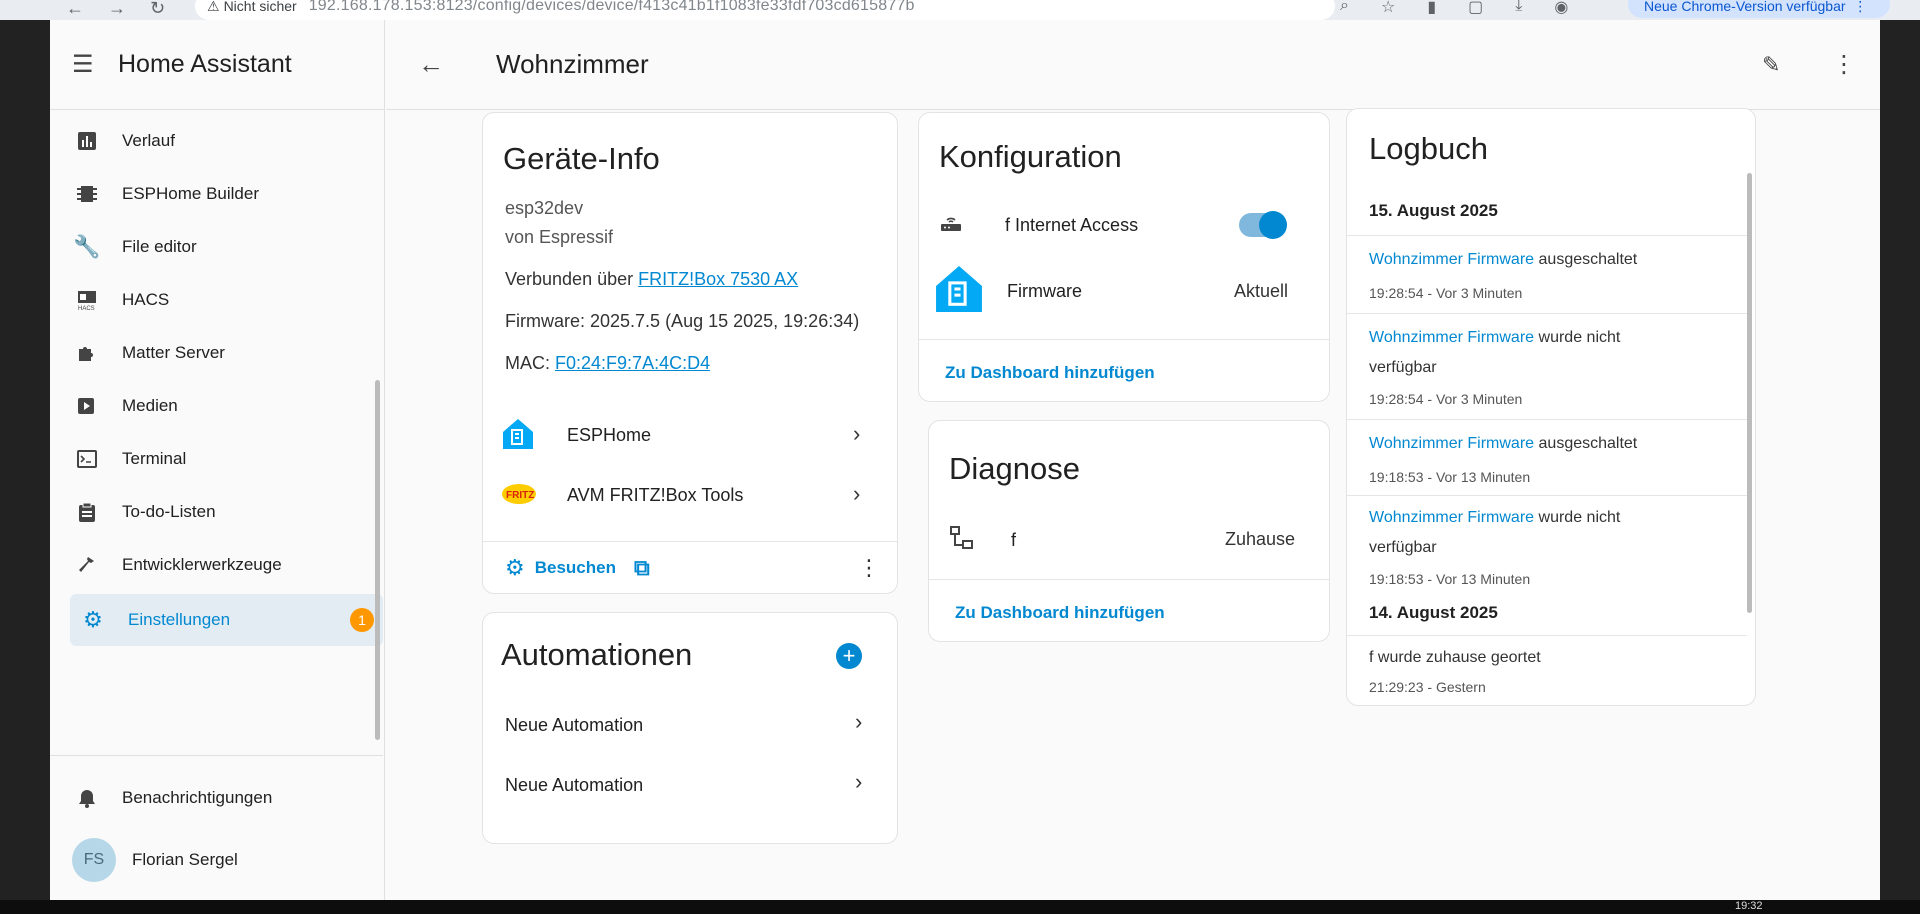  I want to click on device-model: esp32dev, so click(544, 208).